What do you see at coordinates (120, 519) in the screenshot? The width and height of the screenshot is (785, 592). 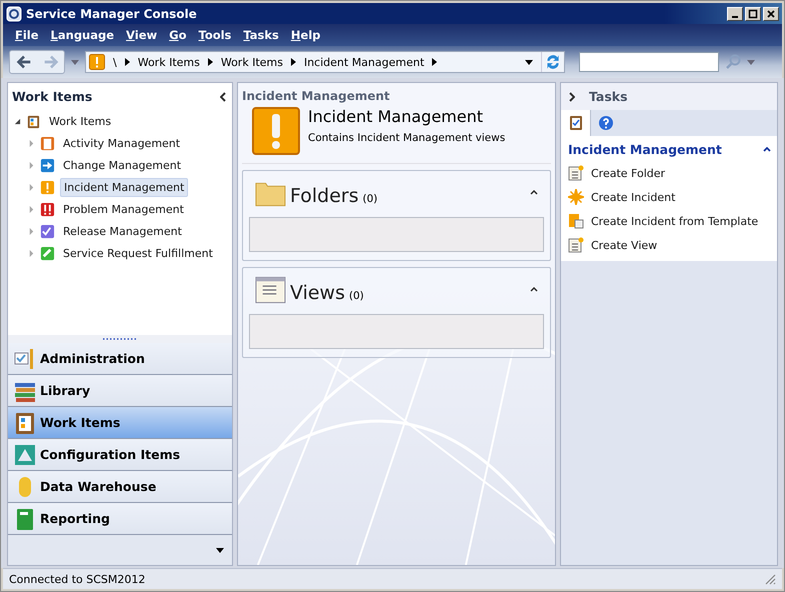 I see `workspace-button: Reporting` at bounding box center [120, 519].